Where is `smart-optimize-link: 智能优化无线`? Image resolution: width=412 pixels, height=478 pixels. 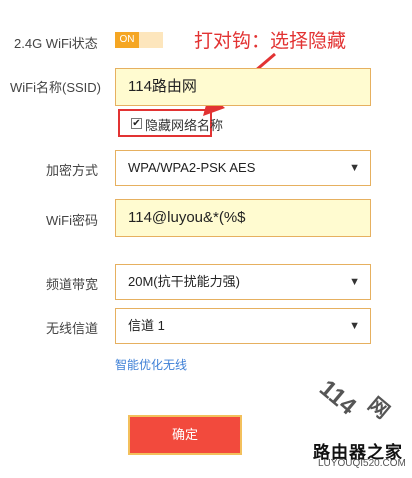
smart-optimize-link: 智能优化无线 is located at coordinates (151, 364).